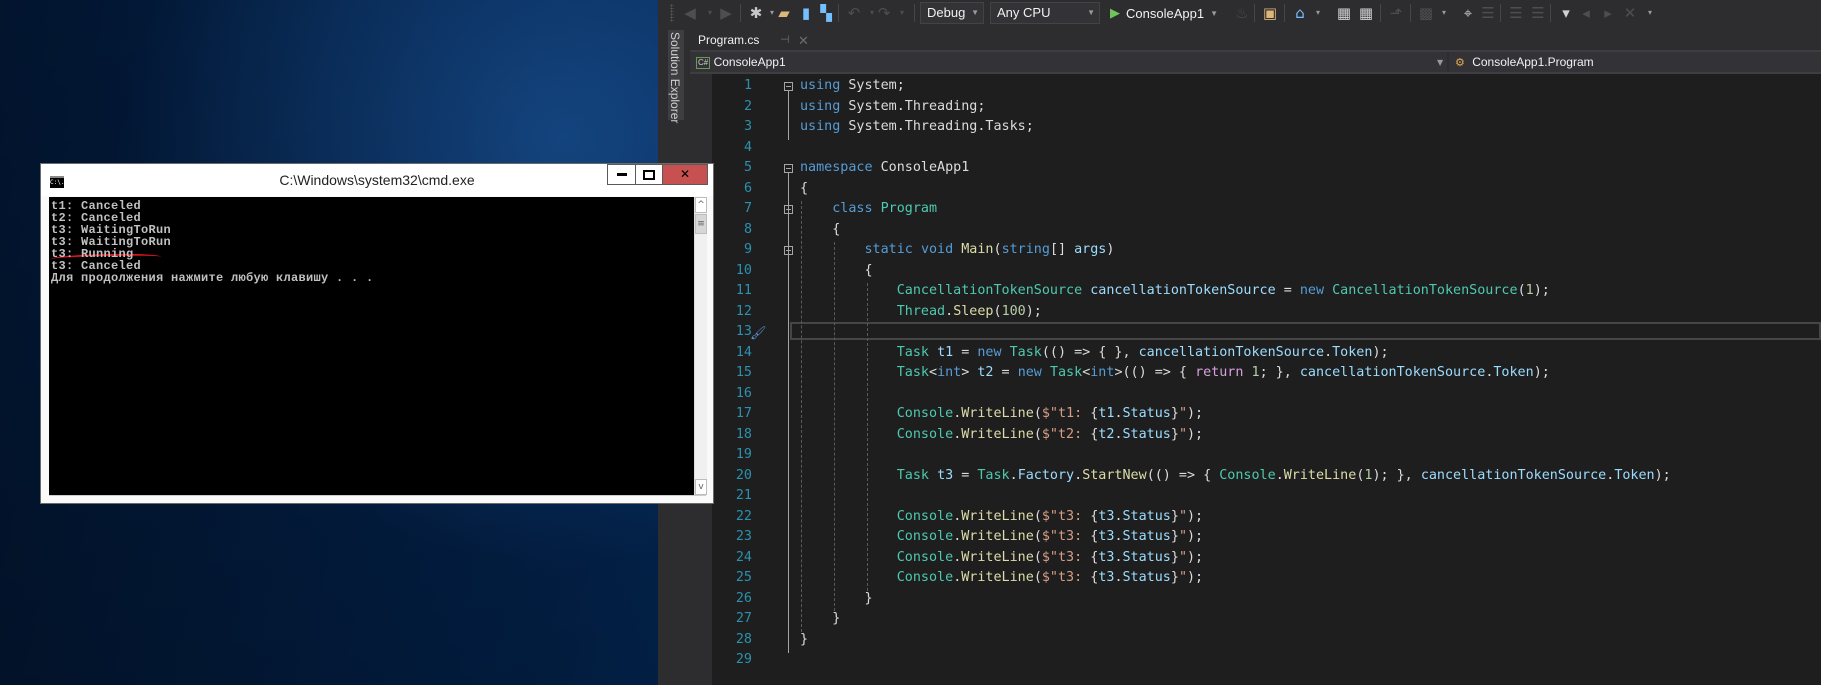 This screenshot has height=685, width=1821. What do you see at coordinates (1586, 13) in the screenshot?
I see `prev-bookmark-icon: ◂` at bounding box center [1586, 13].